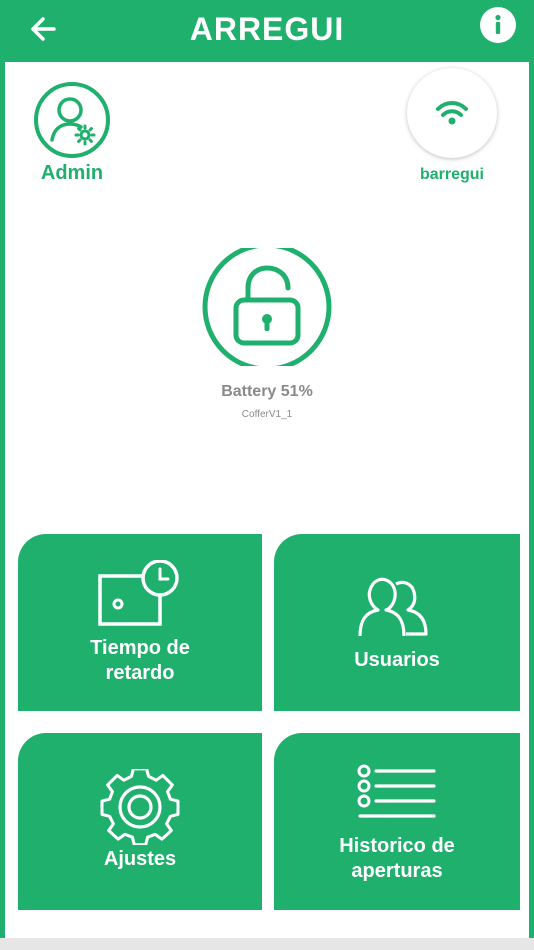 This screenshot has width=534, height=950. What do you see at coordinates (267, 307) in the screenshot?
I see `lock-open-icon` at bounding box center [267, 307].